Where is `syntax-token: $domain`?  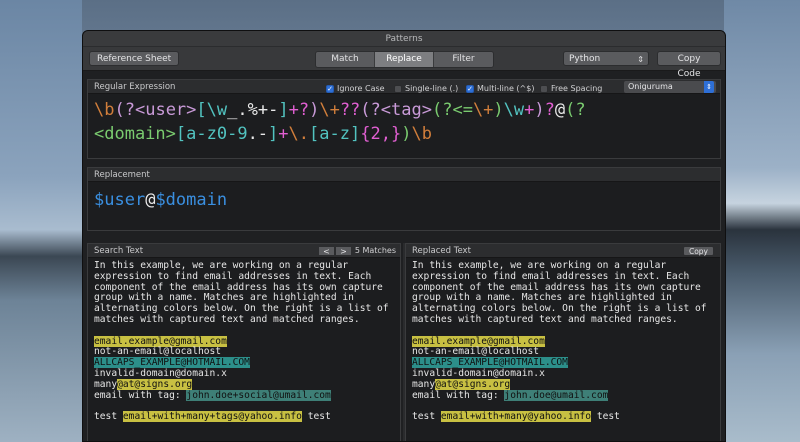
syntax-token: $domain is located at coordinates (191, 200).